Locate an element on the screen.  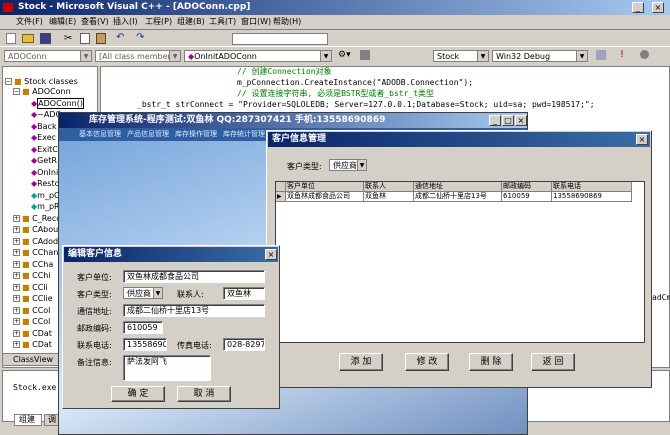
note-textarea: 萨法发阿飞 is located at coordinates (167, 368).